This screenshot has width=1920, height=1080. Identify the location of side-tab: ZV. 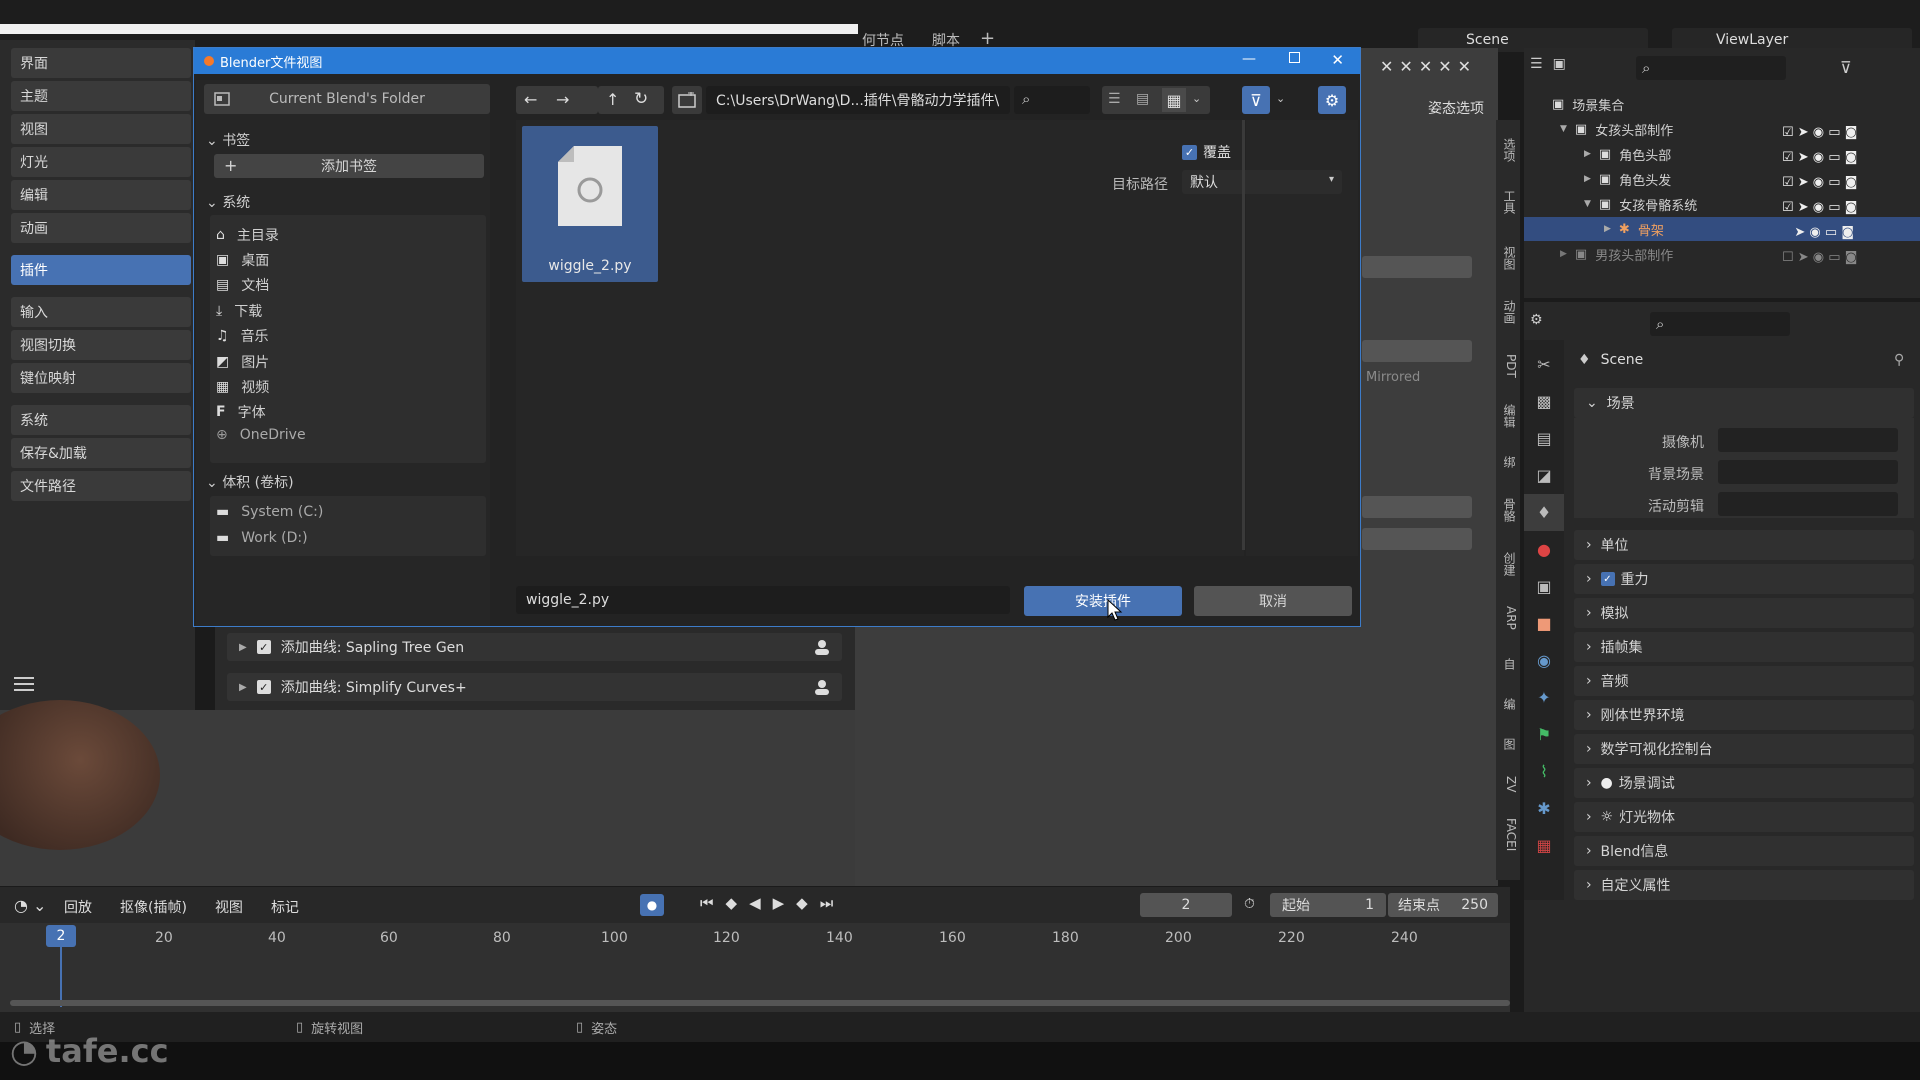
(1508, 784).